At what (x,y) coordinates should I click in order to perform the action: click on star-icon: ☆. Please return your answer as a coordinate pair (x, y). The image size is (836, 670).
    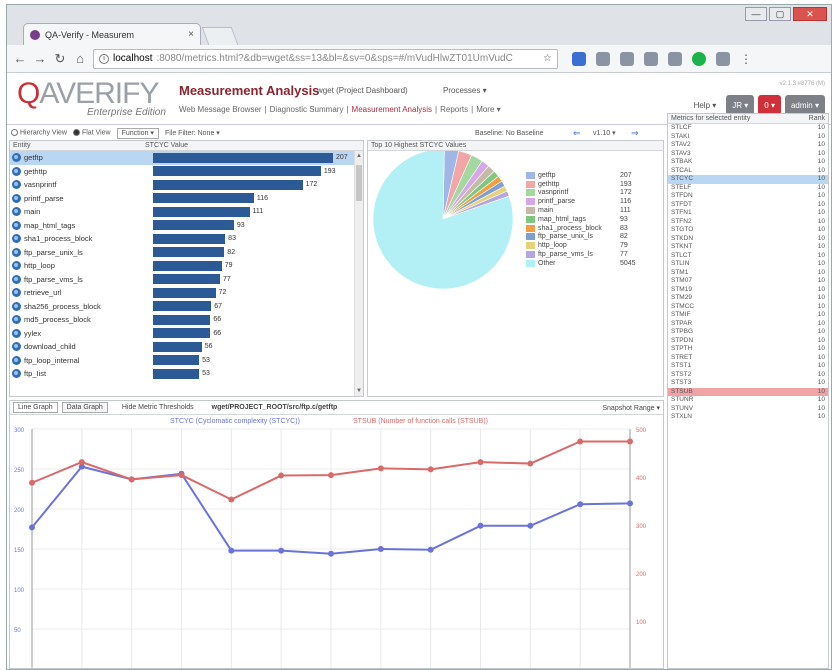
    Looking at the image, I should click on (547, 58).